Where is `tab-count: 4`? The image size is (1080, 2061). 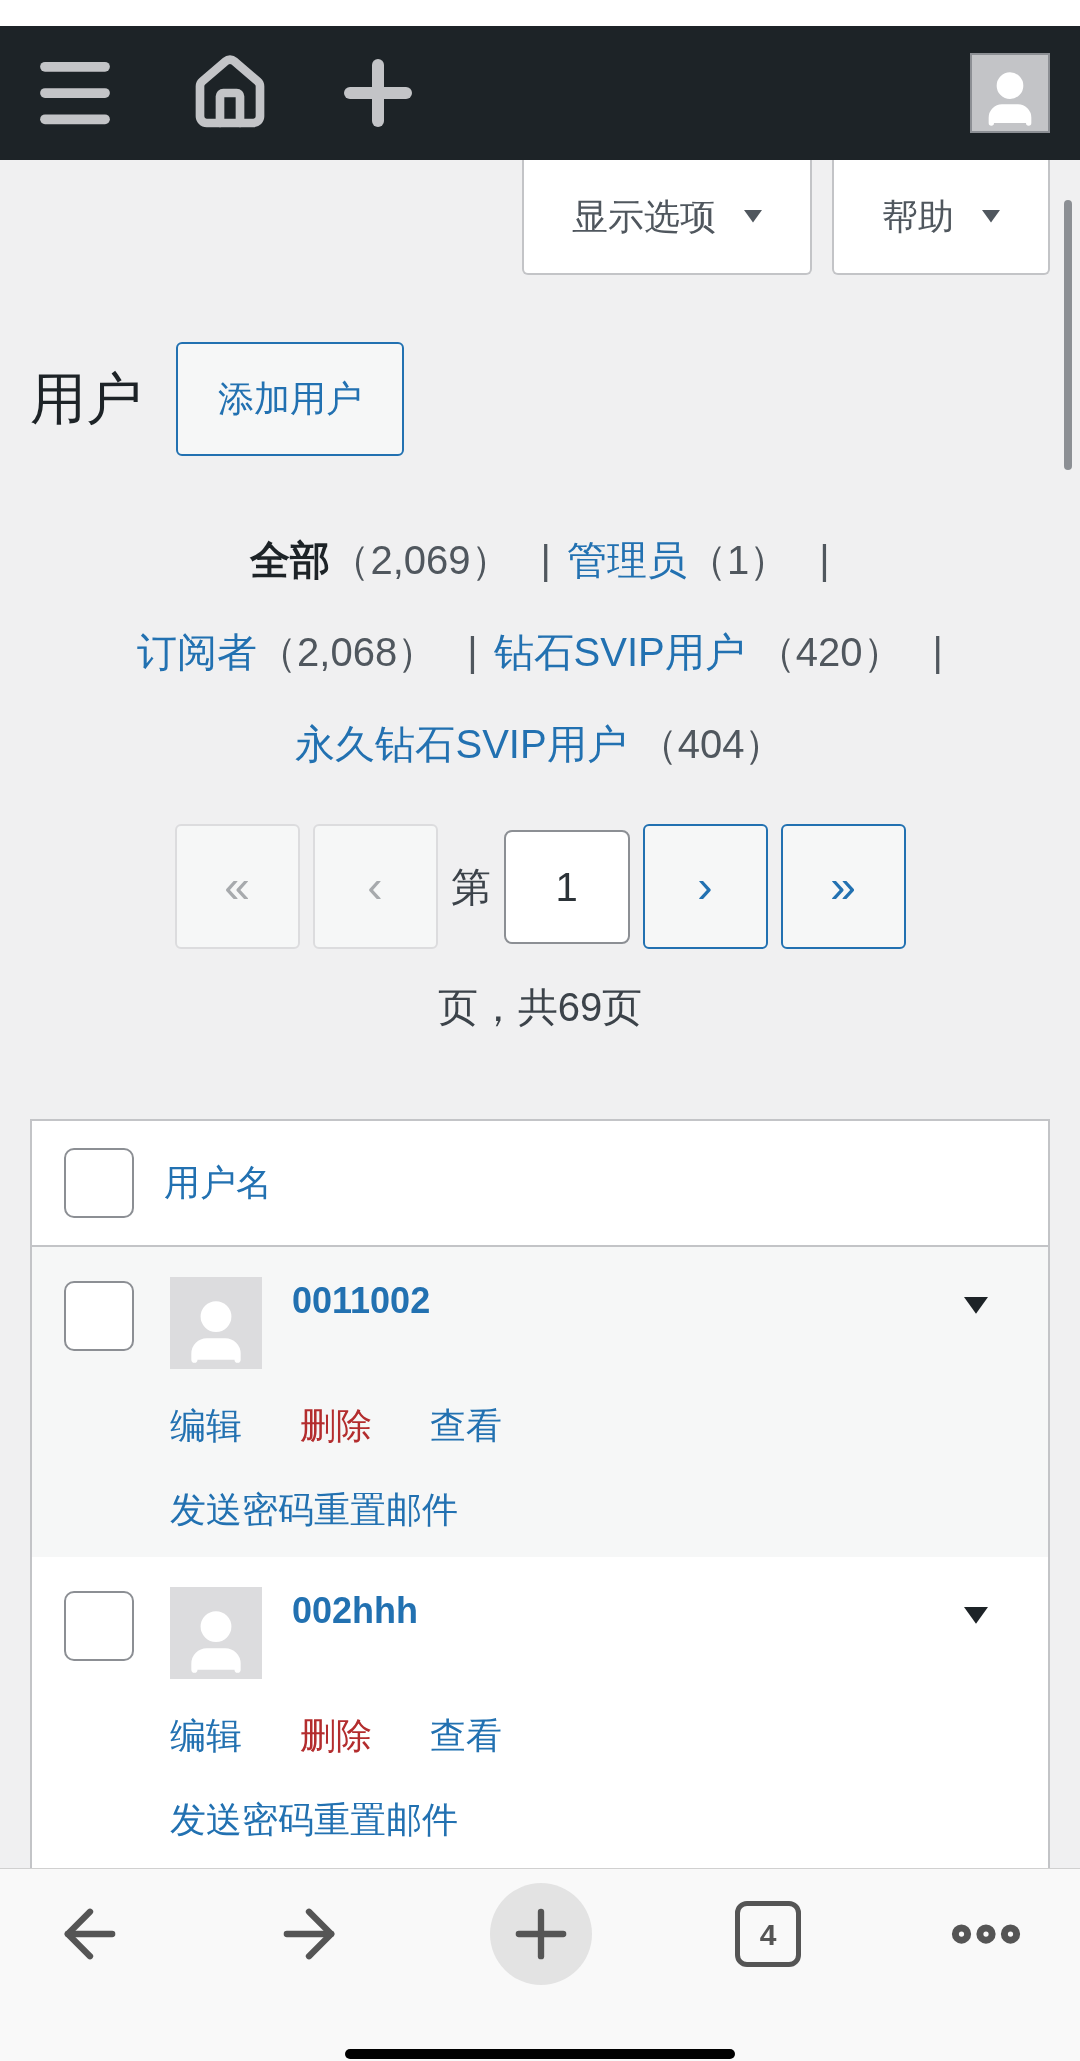 tab-count: 4 is located at coordinates (768, 1934).